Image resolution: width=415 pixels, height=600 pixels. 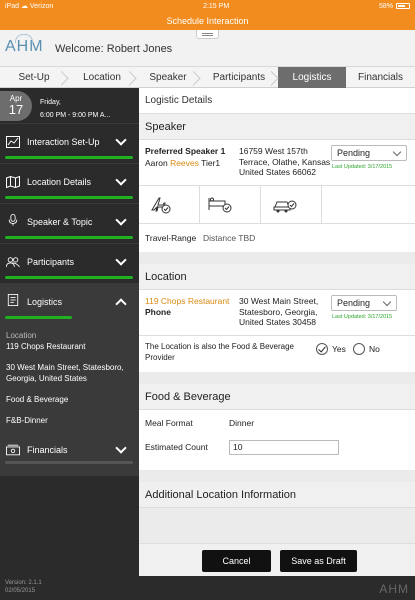 What do you see at coordinates (277, 277) in the screenshot?
I see `location-section-header: Location` at bounding box center [277, 277].